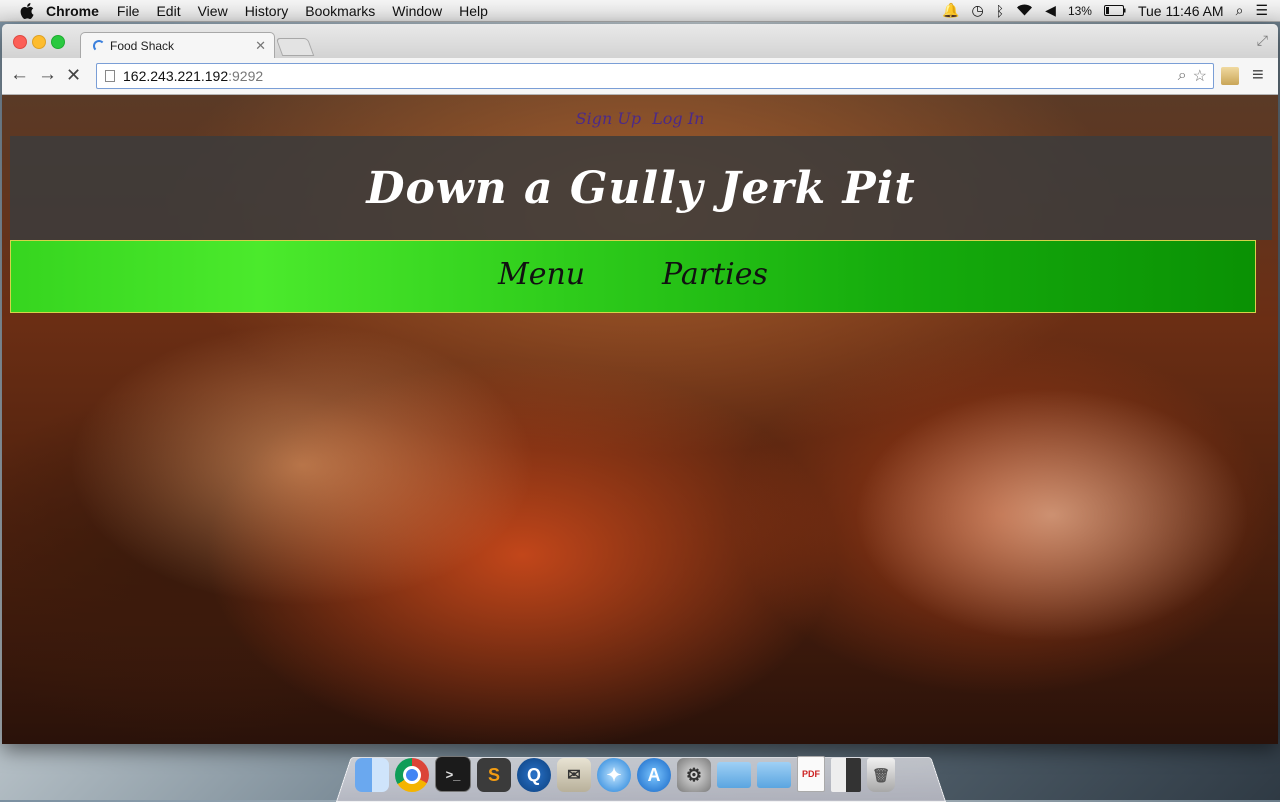  Describe the element at coordinates (213, 11) in the screenshot. I see `menu-view: View` at that location.